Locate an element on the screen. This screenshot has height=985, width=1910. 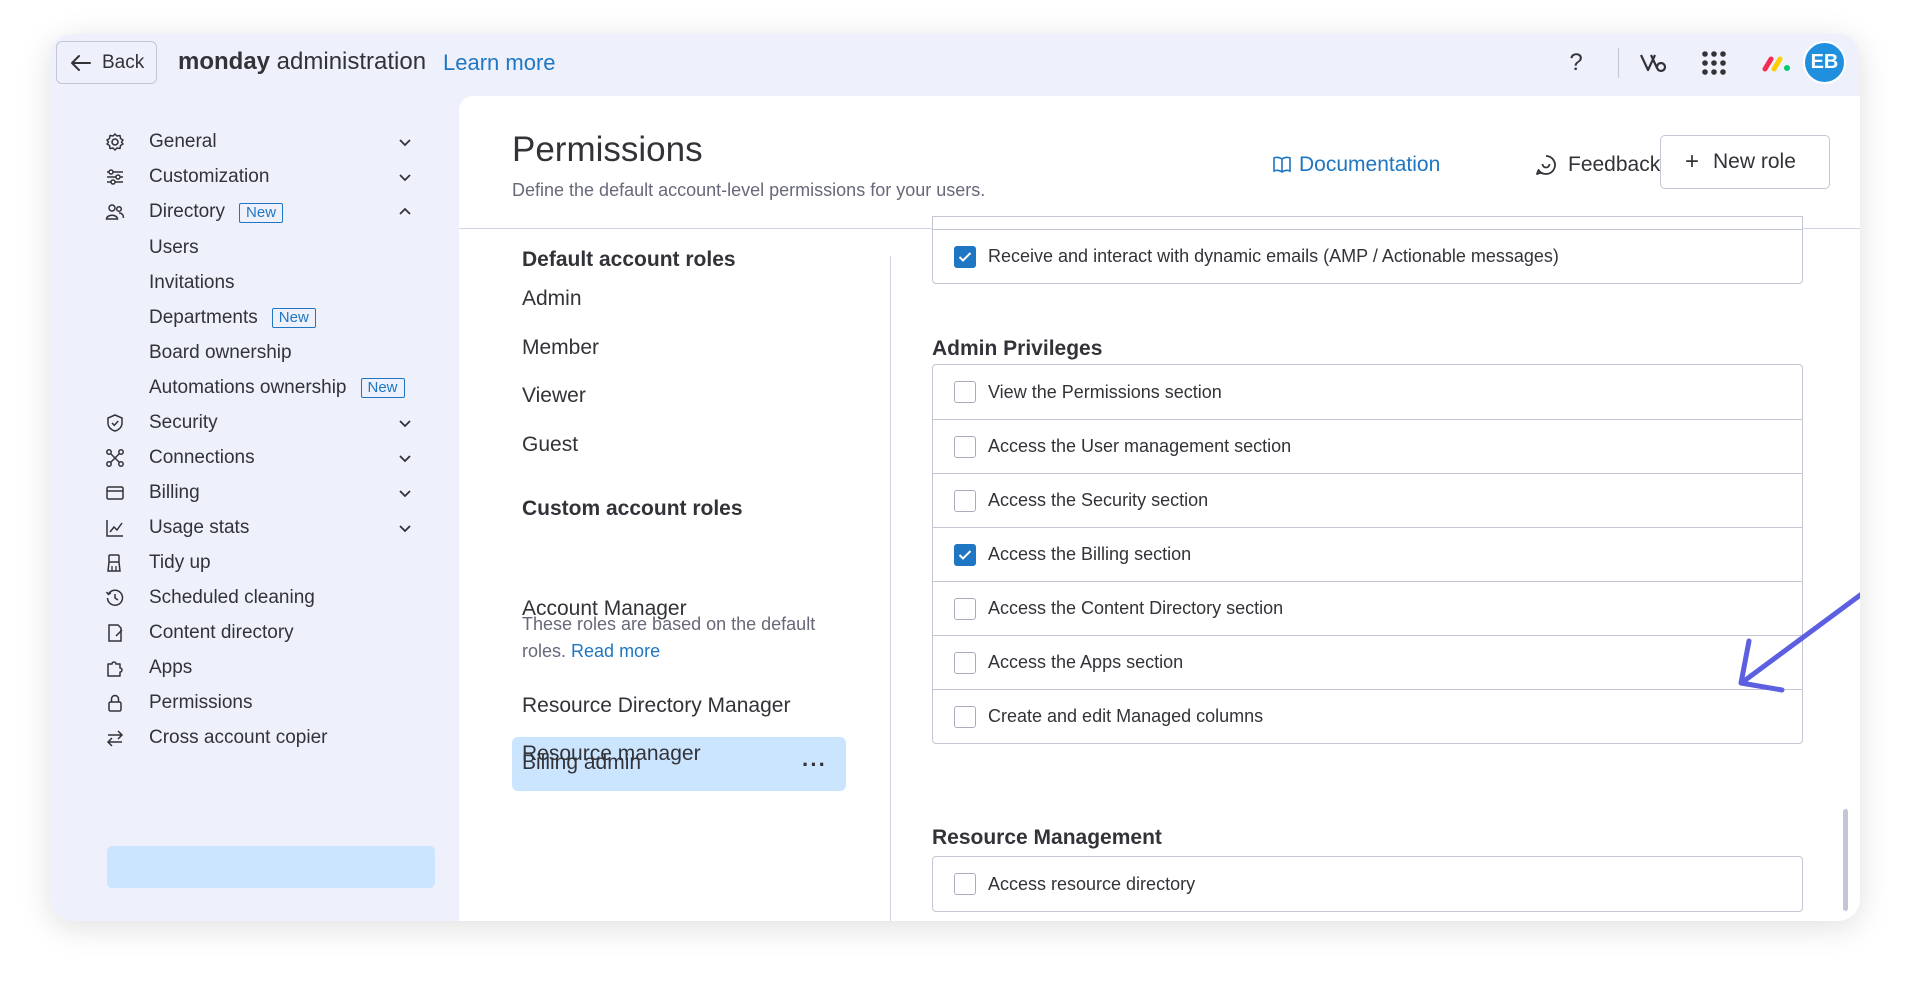
permission-label: Create and edit Managed columns is located at coordinates (1126, 716).